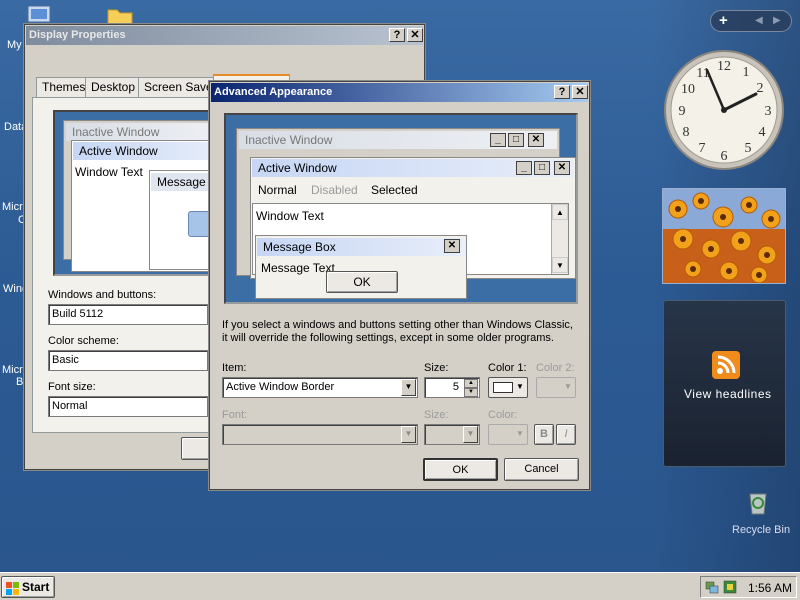 The height and width of the screenshot is (600, 800). What do you see at coordinates (503, 415) in the screenshot?
I see `font-color-label: Color:` at bounding box center [503, 415].